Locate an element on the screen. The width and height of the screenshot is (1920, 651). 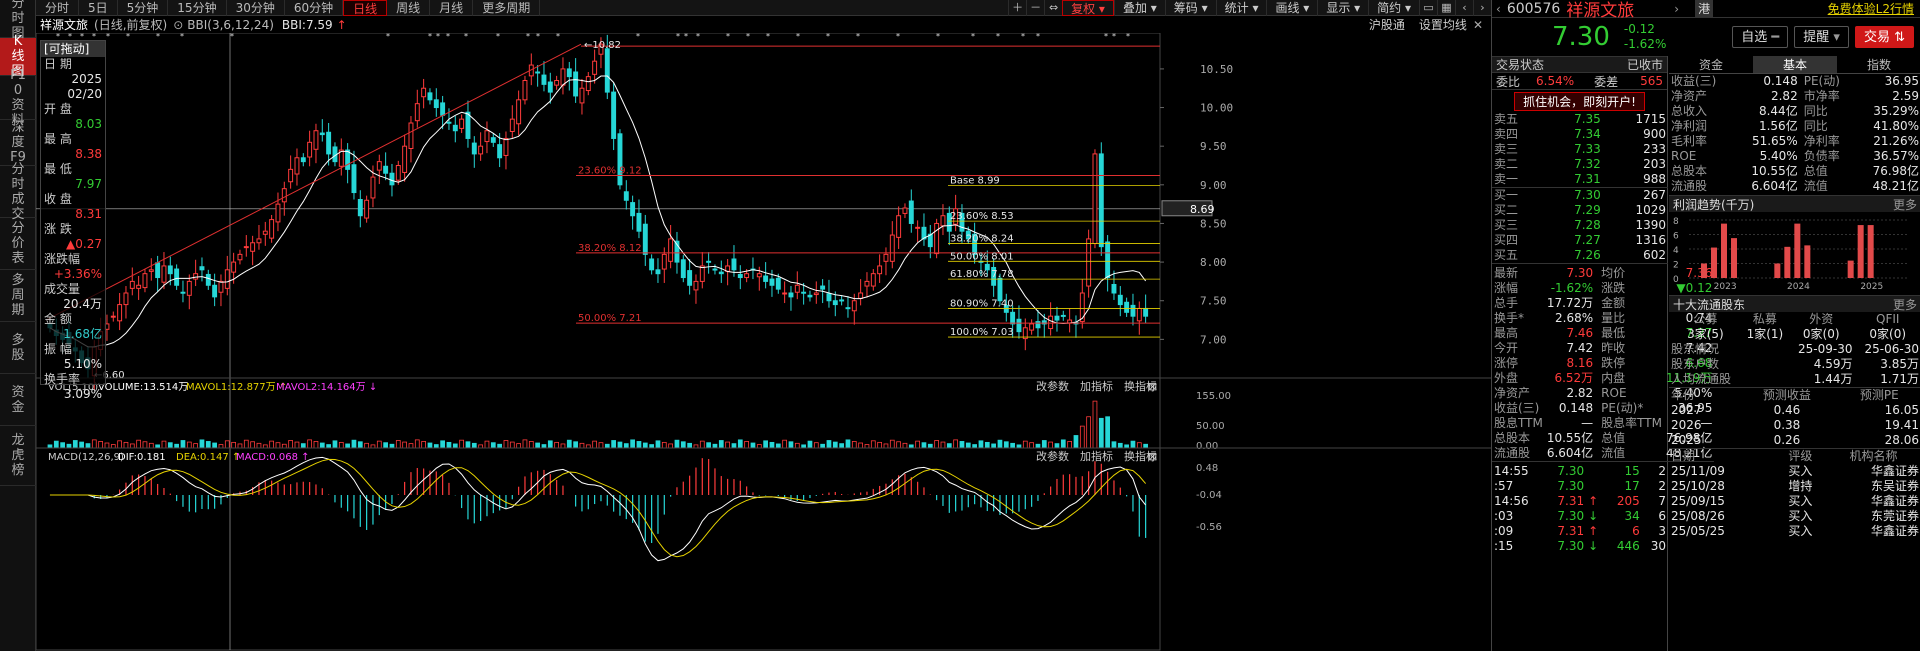
minus-icon: － is located at coordinates (1035, 8).